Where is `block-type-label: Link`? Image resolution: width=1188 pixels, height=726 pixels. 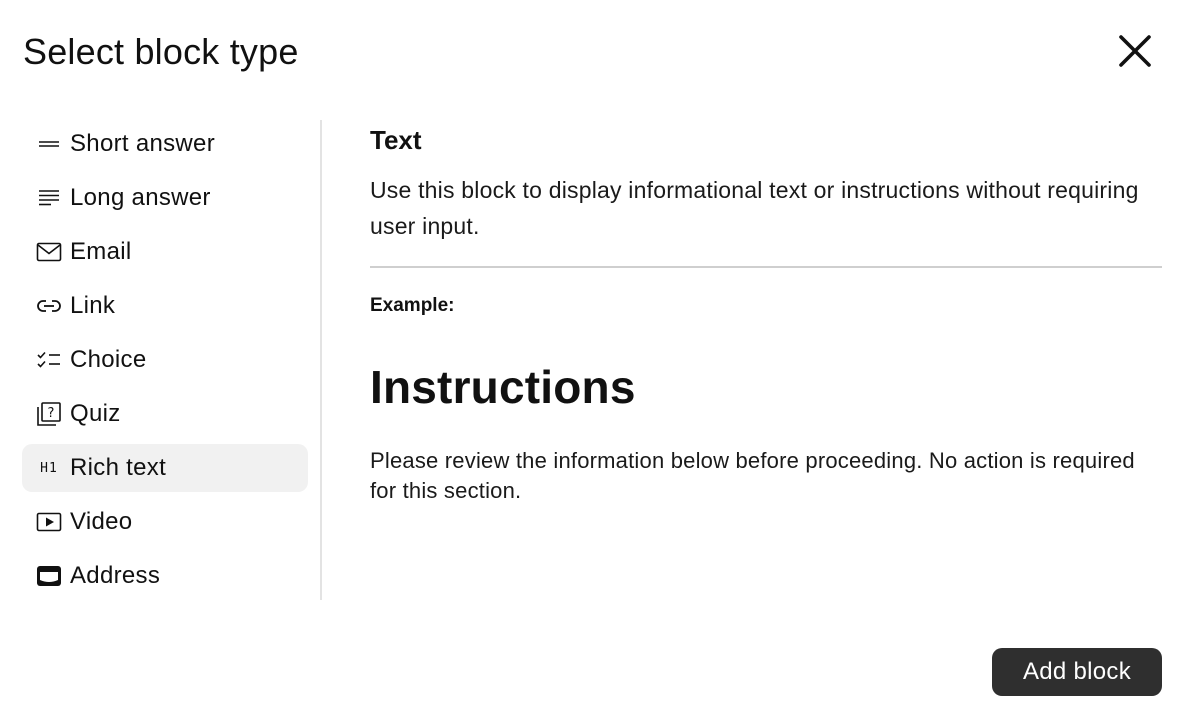 block-type-label: Link is located at coordinates (93, 305).